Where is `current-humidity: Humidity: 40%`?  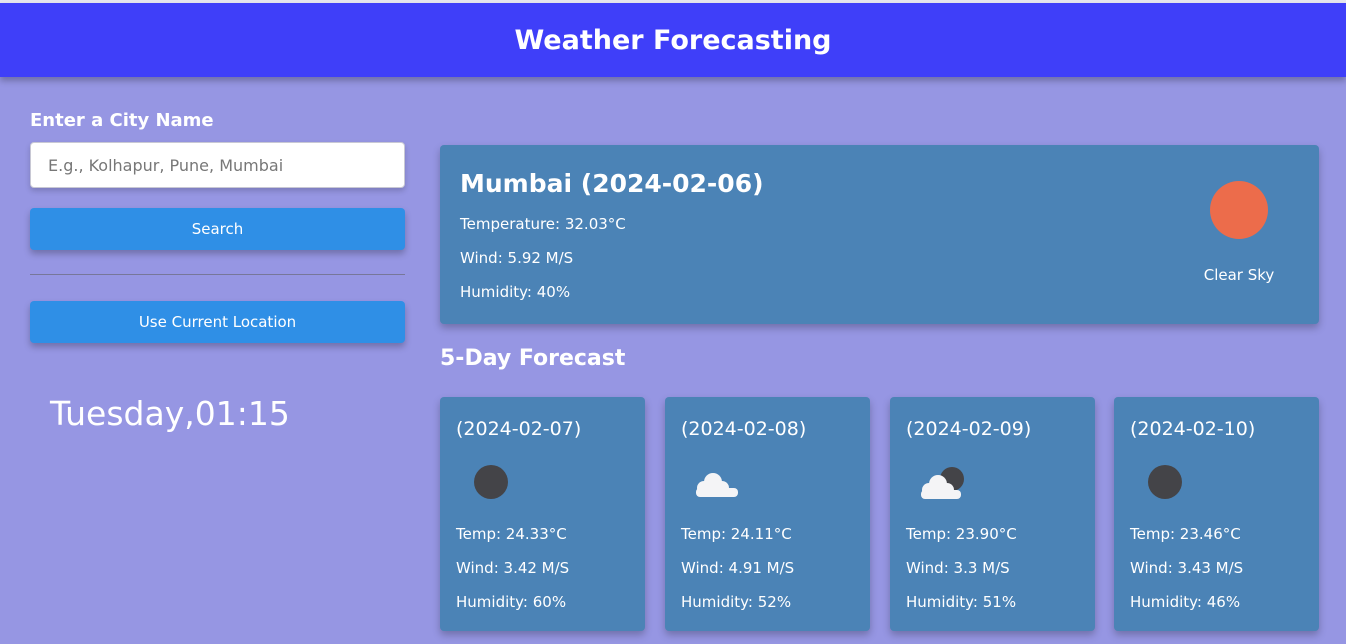 current-humidity: Humidity: 40% is located at coordinates (515, 292).